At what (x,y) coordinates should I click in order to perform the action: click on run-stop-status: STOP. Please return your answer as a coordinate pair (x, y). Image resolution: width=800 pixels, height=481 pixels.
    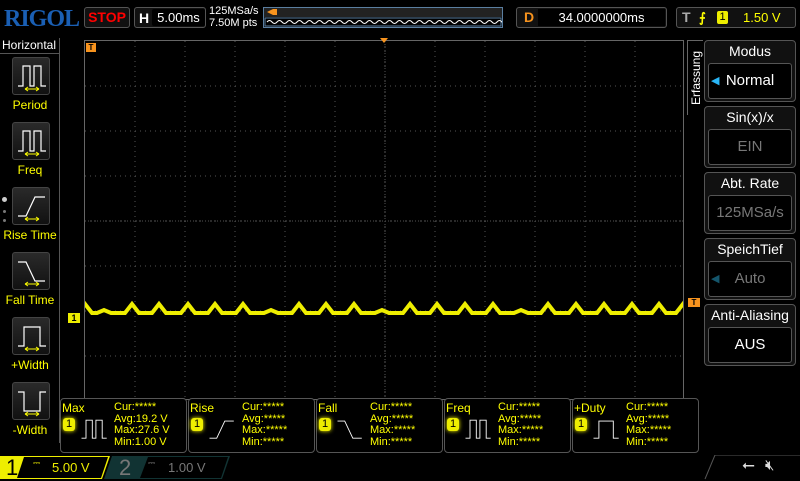
    Looking at the image, I should click on (107, 17).